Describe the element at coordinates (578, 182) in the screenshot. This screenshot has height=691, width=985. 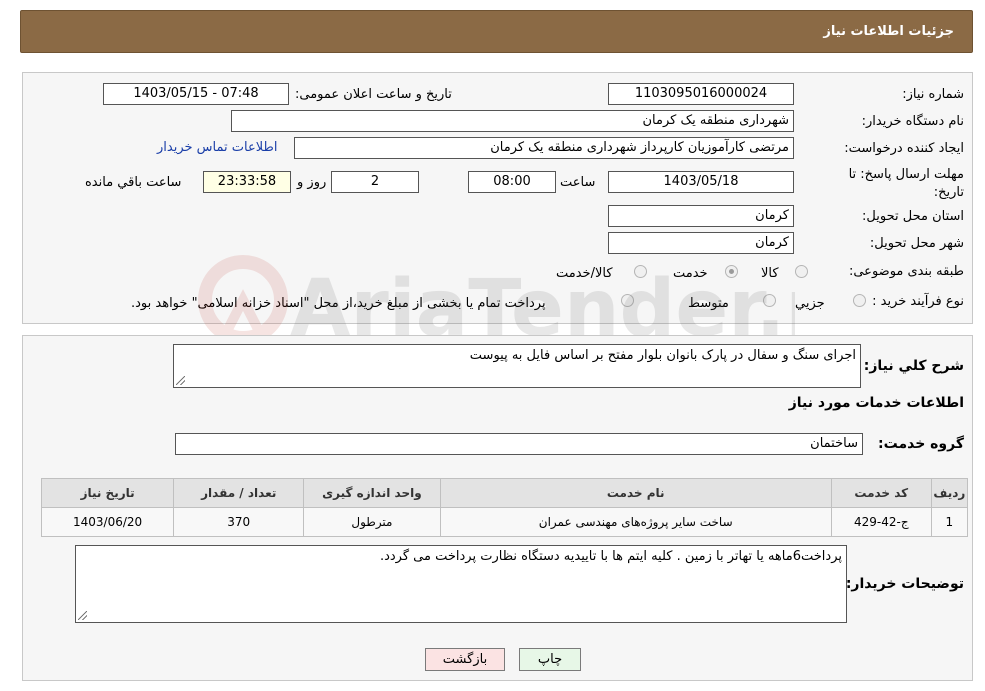
I see `deadline-time-label: ساعت` at that location.